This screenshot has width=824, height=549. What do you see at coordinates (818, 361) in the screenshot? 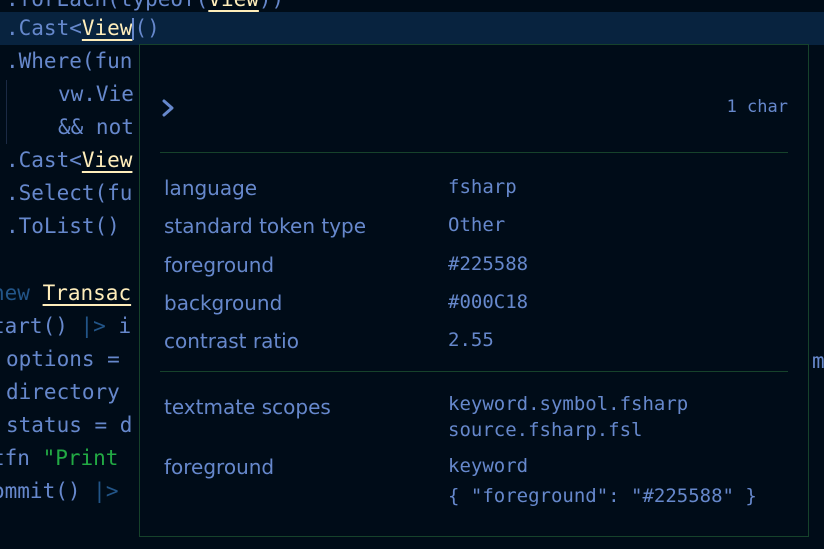
I see `code-fragment: m` at bounding box center [818, 361].